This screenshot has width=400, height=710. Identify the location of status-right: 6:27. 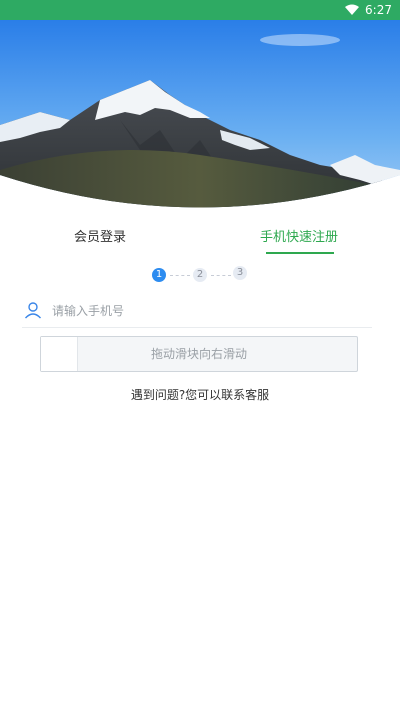
(368, 10).